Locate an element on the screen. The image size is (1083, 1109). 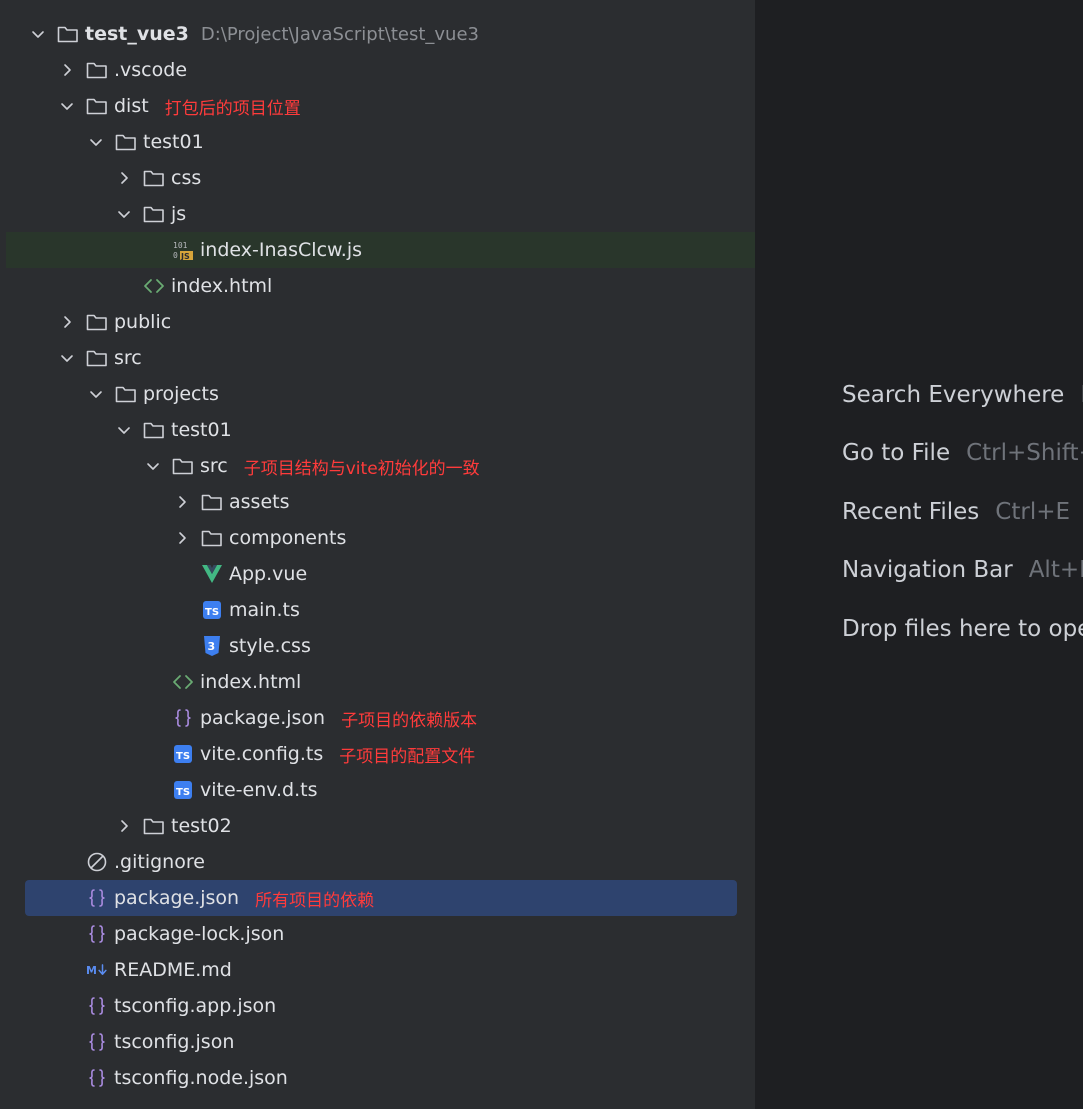
tree-item-name: main.ts is located at coordinates (264, 610).